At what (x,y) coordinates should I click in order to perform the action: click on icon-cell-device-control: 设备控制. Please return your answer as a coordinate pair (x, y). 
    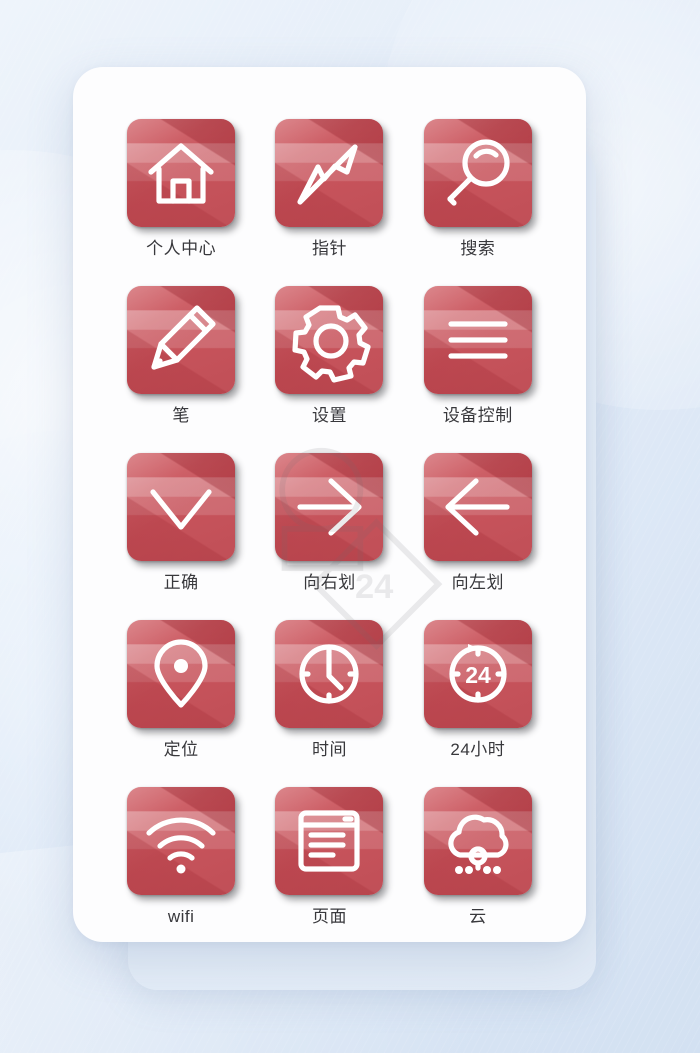
    Looking at the image, I should click on (478, 369).